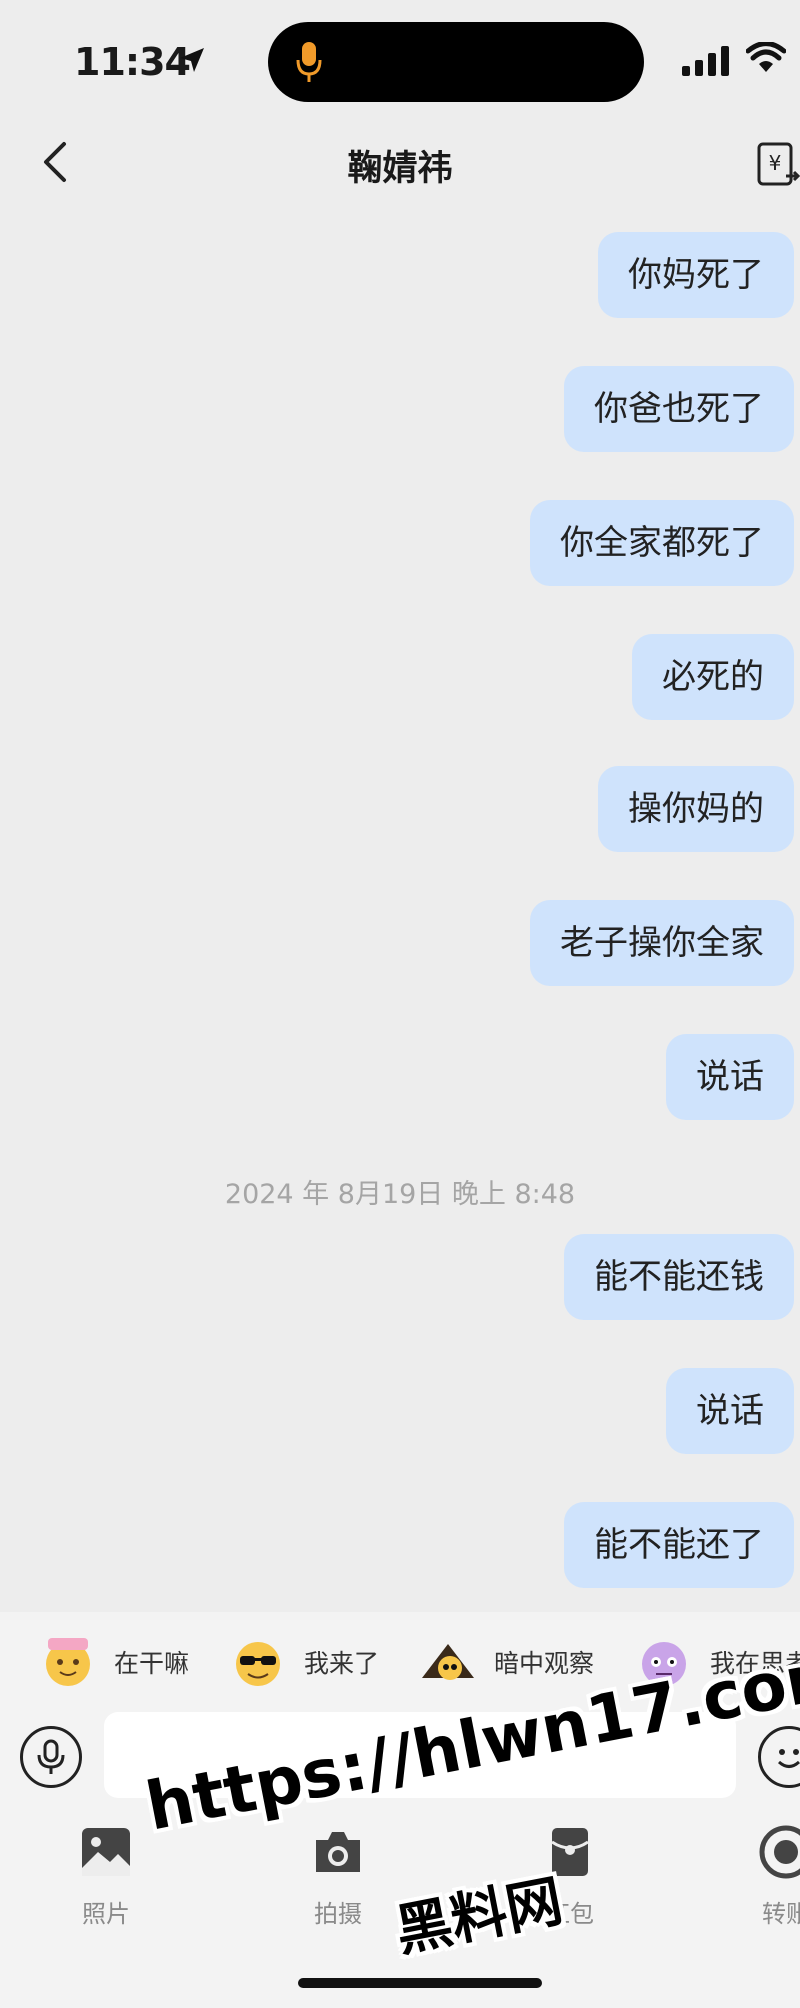 The height and width of the screenshot is (2008, 800). What do you see at coordinates (507, 1662) in the screenshot?
I see `quick-reply-chip: 暗中观察` at bounding box center [507, 1662].